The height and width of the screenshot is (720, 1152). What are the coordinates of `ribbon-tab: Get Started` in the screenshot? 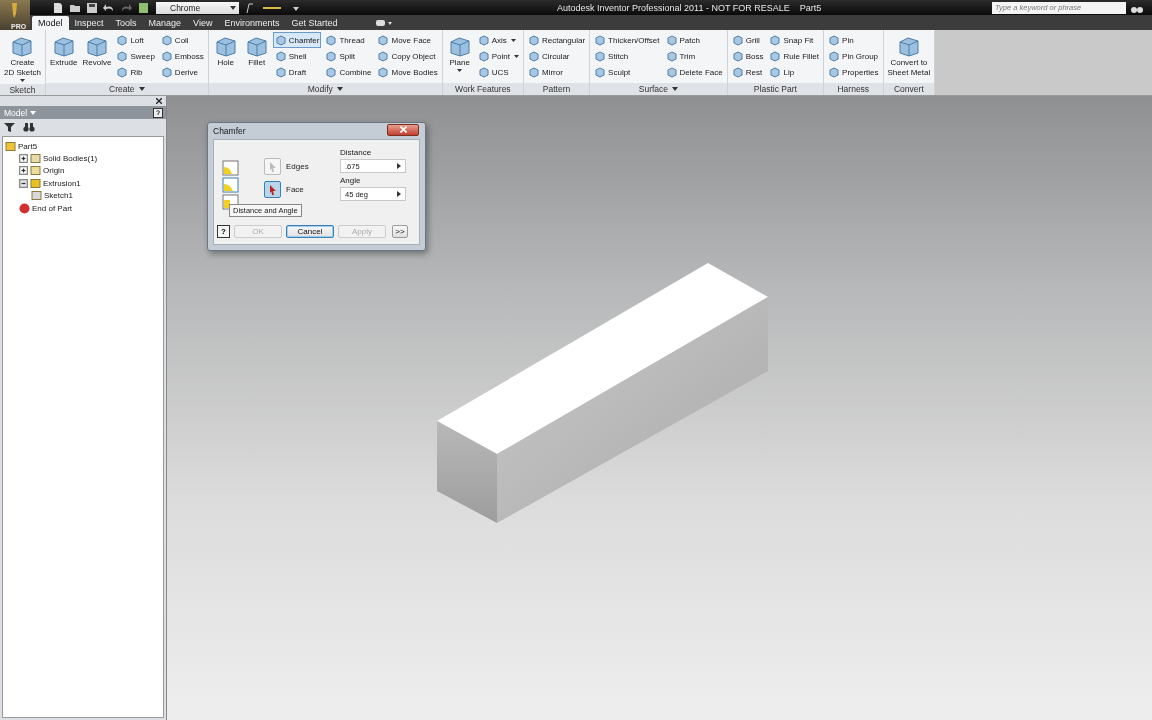 It's located at (314, 23).